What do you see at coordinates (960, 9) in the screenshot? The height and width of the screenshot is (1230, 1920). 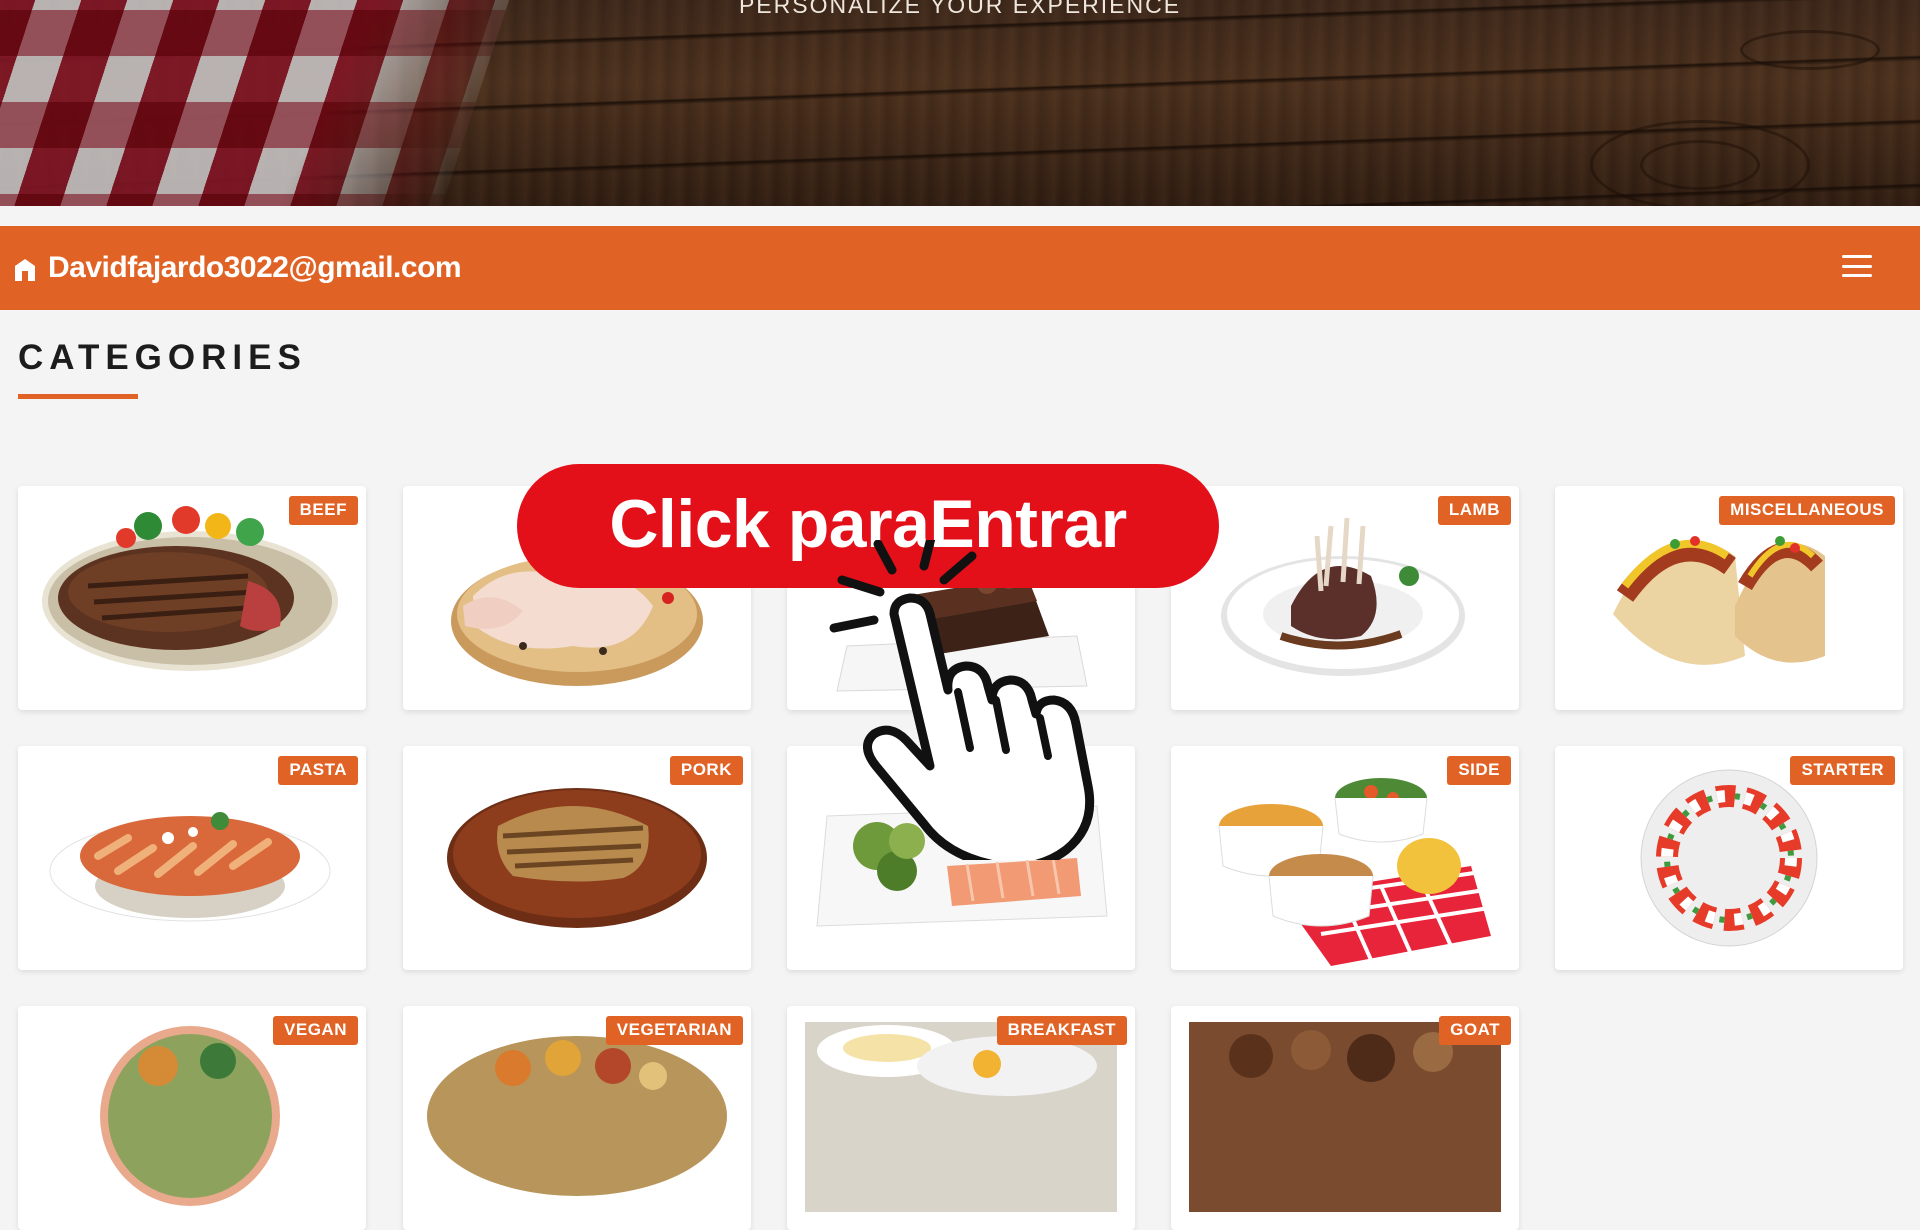 I see `hero-tagline: PERSONALIZE YOUR EXPERIENCE` at bounding box center [960, 9].